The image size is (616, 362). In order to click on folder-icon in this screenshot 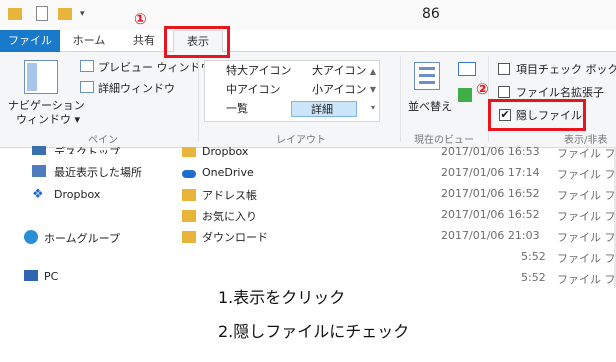, I will do `click(15, 14)`.